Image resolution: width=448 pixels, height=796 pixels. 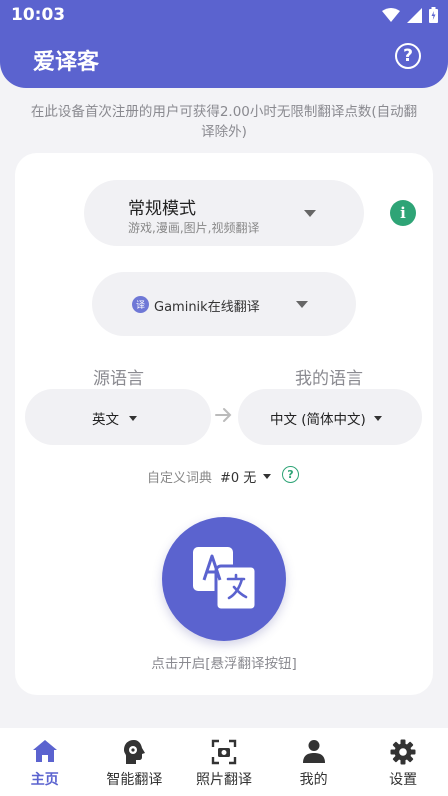 I want to click on engine-dropdown: 译 Gaminik在线翻译, so click(x=224, y=304).